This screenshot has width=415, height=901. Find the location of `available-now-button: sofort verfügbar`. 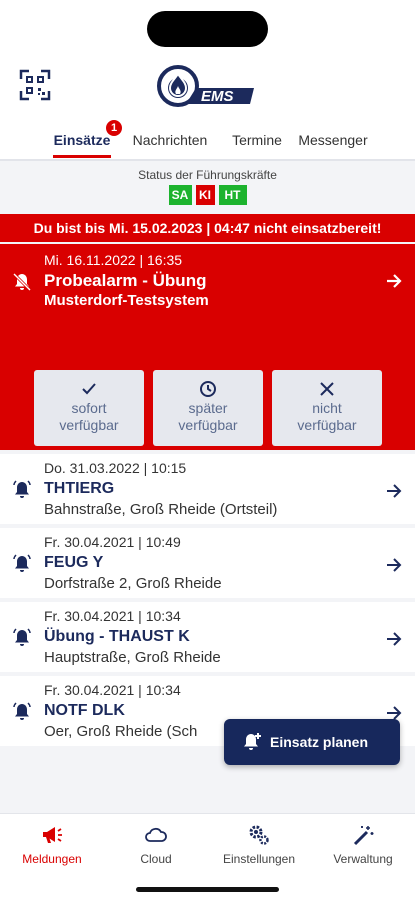

available-now-button: sofort verfügbar is located at coordinates (89, 408).